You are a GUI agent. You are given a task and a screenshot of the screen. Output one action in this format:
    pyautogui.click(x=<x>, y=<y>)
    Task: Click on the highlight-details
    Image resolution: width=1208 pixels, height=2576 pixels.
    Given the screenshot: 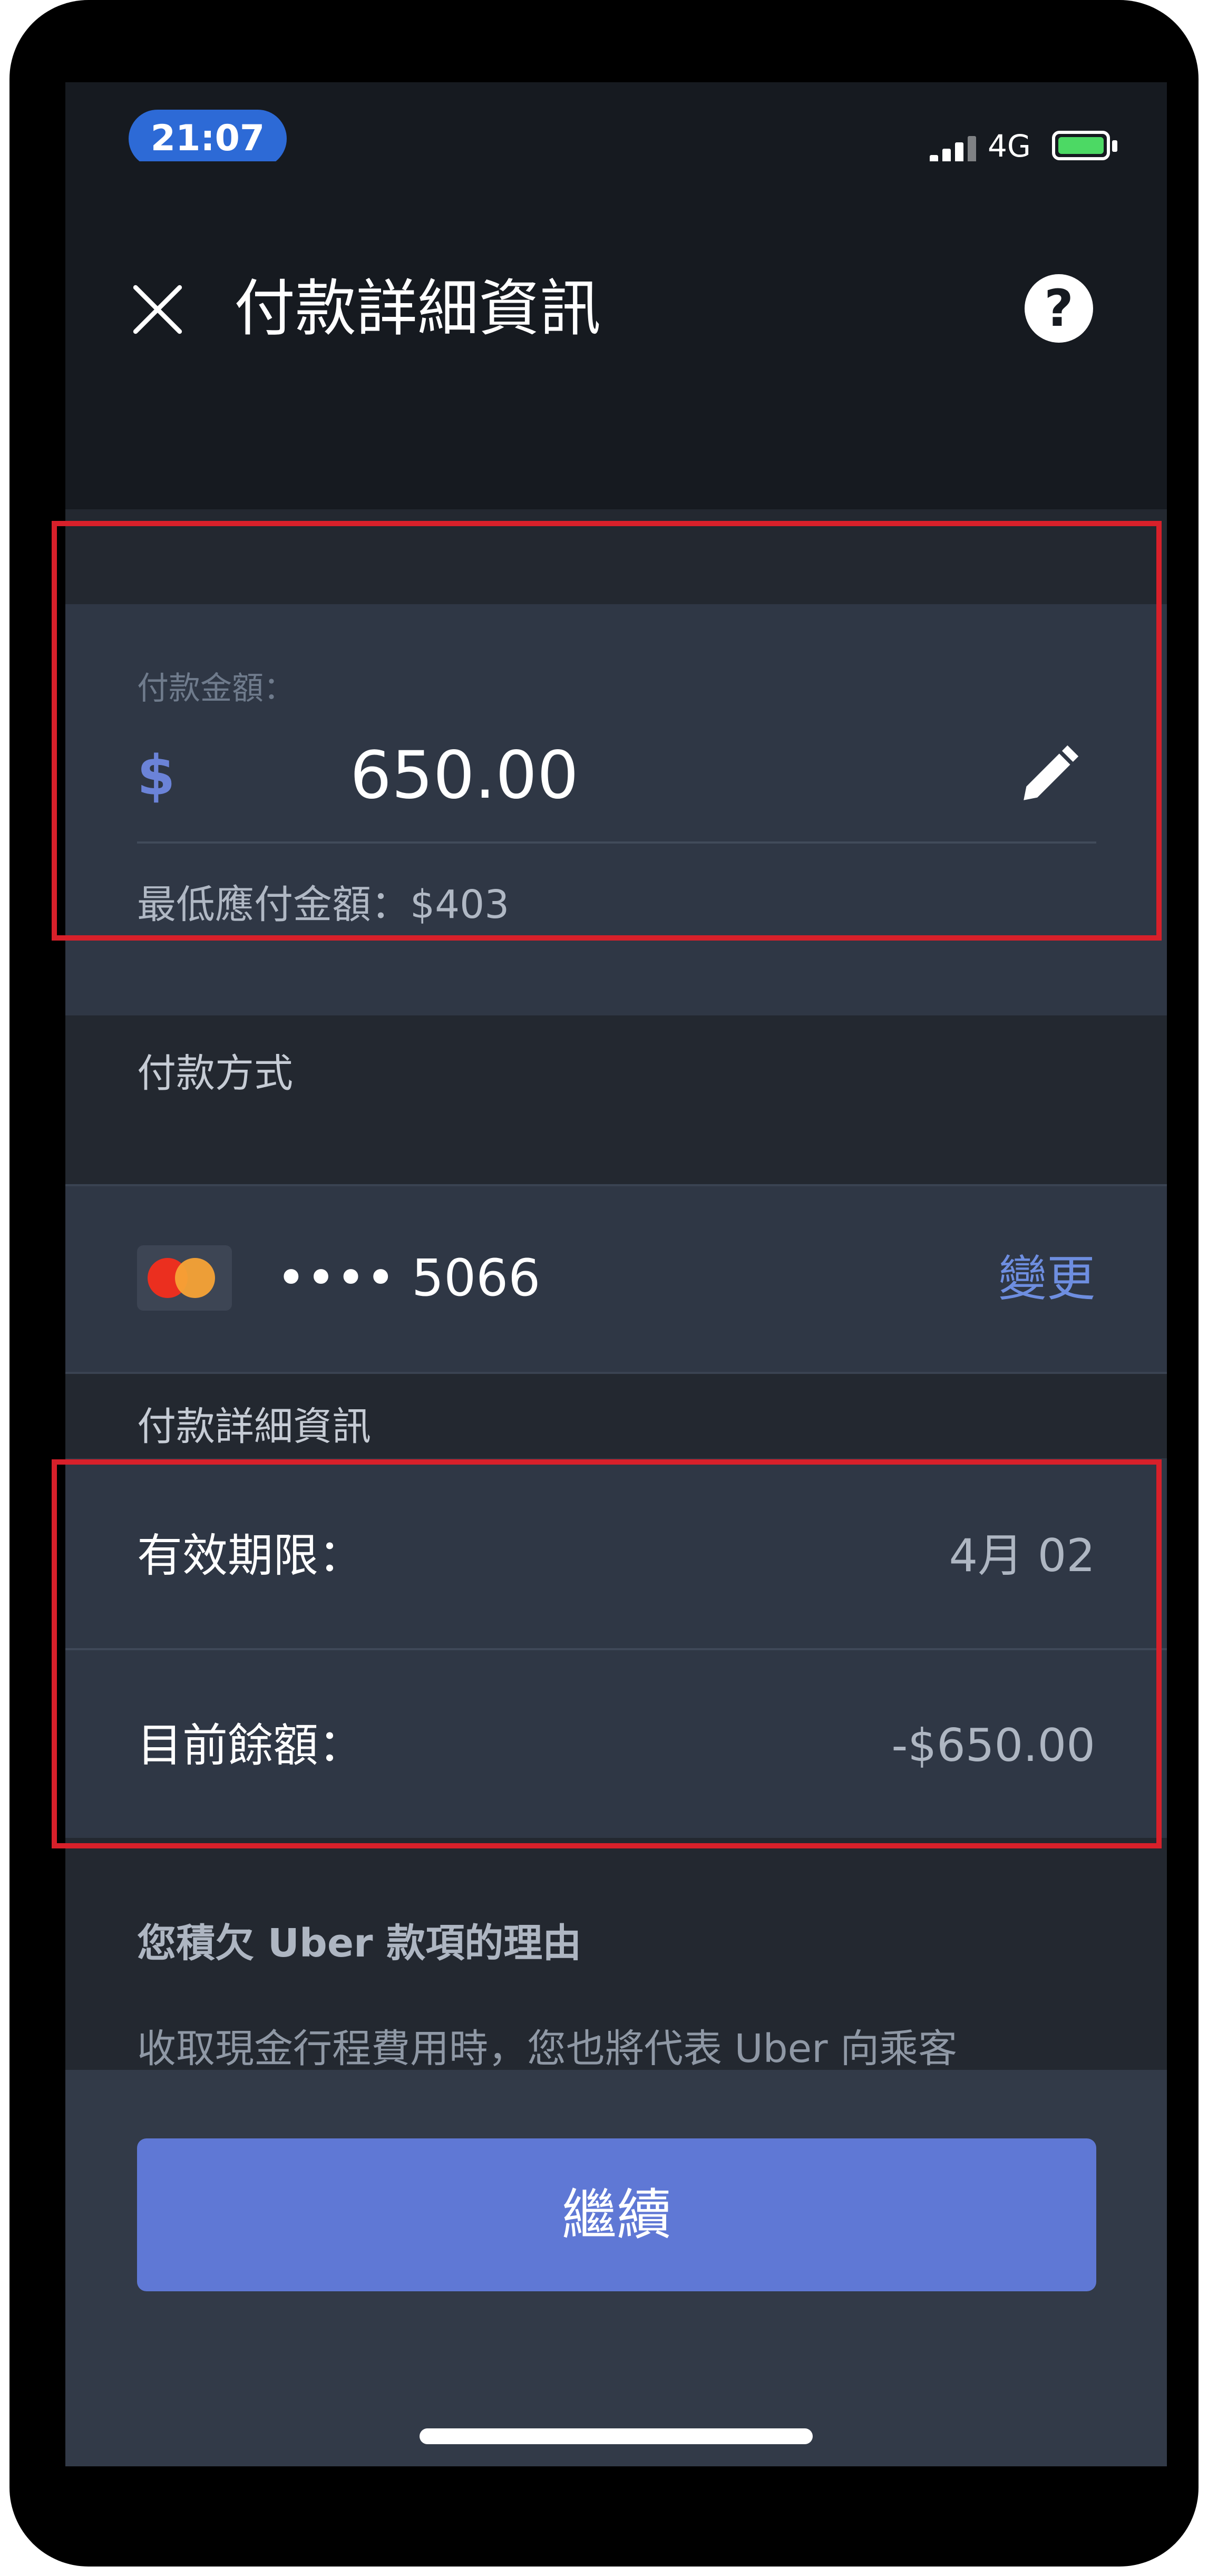 What is the action you would take?
    pyautogui.click(x=607, y=1653)
    